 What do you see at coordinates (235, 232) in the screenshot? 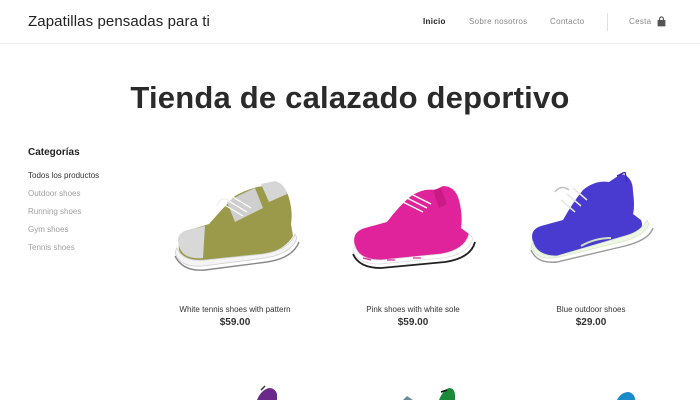
I see `product-image-white-tennis-shoe` at bounding box center [235, 232].